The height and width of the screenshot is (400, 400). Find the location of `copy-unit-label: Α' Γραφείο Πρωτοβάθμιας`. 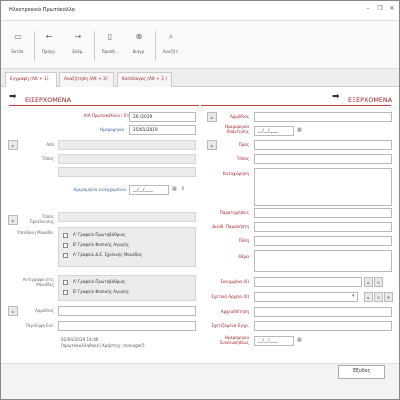

copy-unit-label: Α' Γραφείο Πρωτοβάθμιας is located at coordinates (99, 281).